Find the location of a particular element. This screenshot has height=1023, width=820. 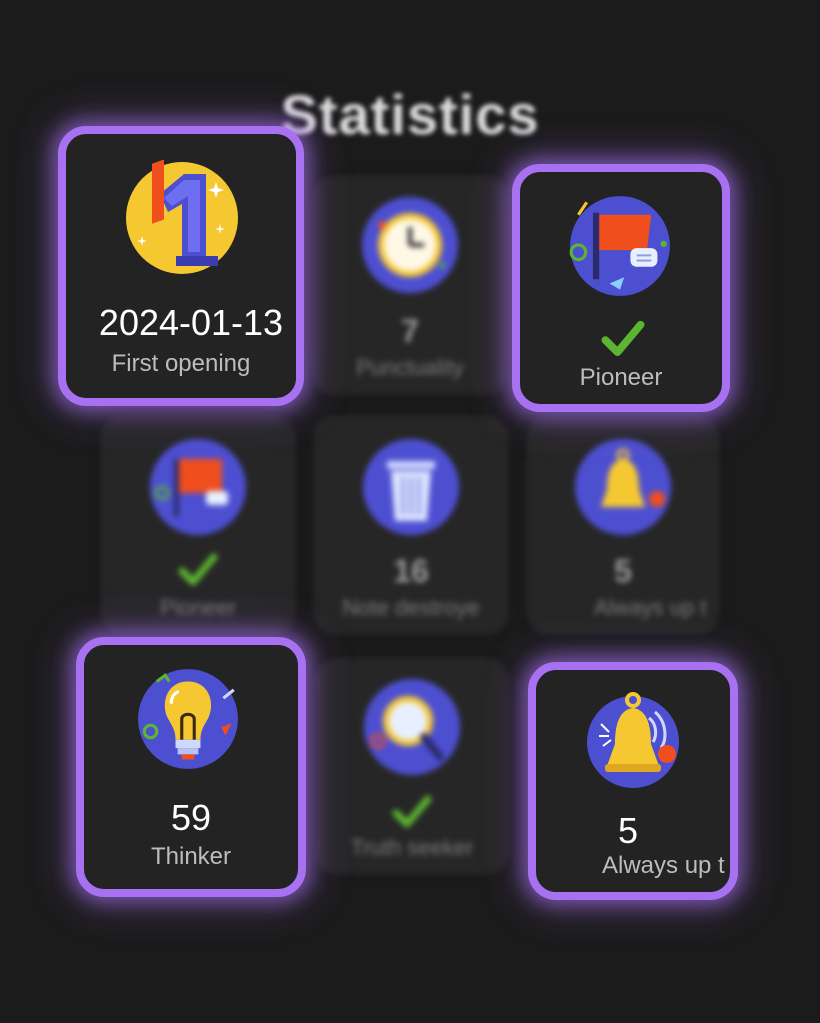

number-one-badge-icon is located at coordinates (182, 217).